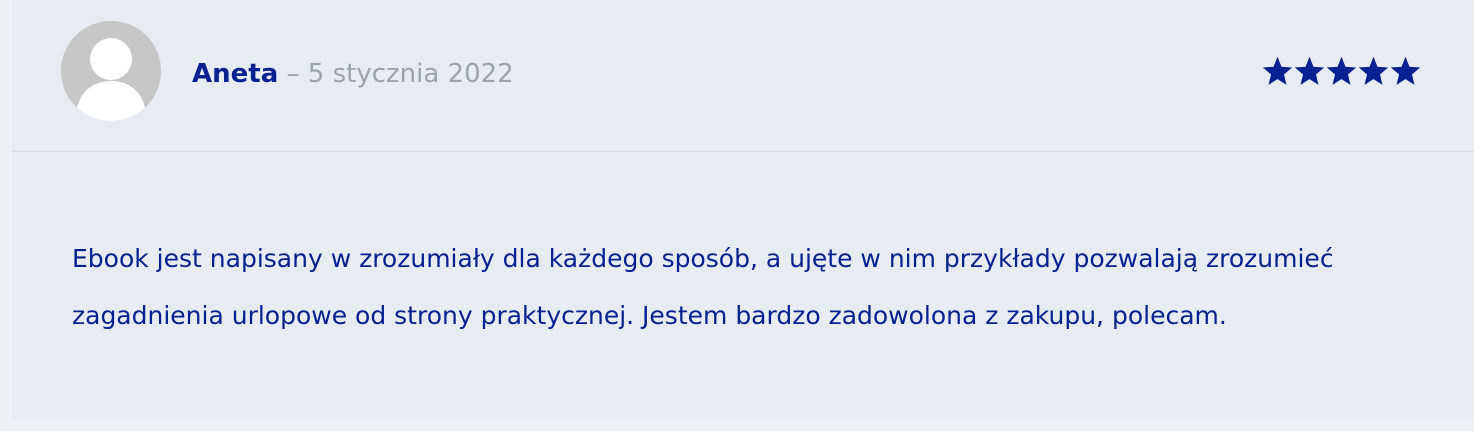 The width and height of the screenshot is (1474, 431). I want to click on review-meta: Aneta – 5 stycznia 2022, so click(353, 74).